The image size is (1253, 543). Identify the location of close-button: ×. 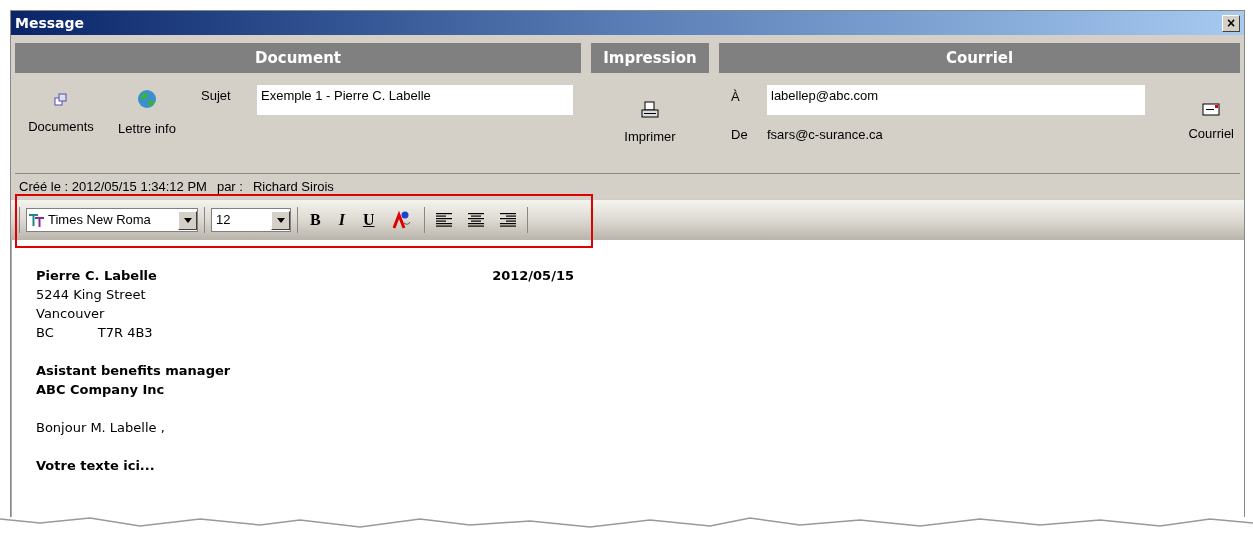
(1231, 23).